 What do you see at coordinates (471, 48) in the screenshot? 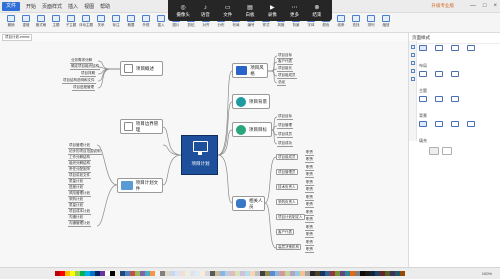
I see `layout-fishbone-icon` at bounding box center [471, 48].